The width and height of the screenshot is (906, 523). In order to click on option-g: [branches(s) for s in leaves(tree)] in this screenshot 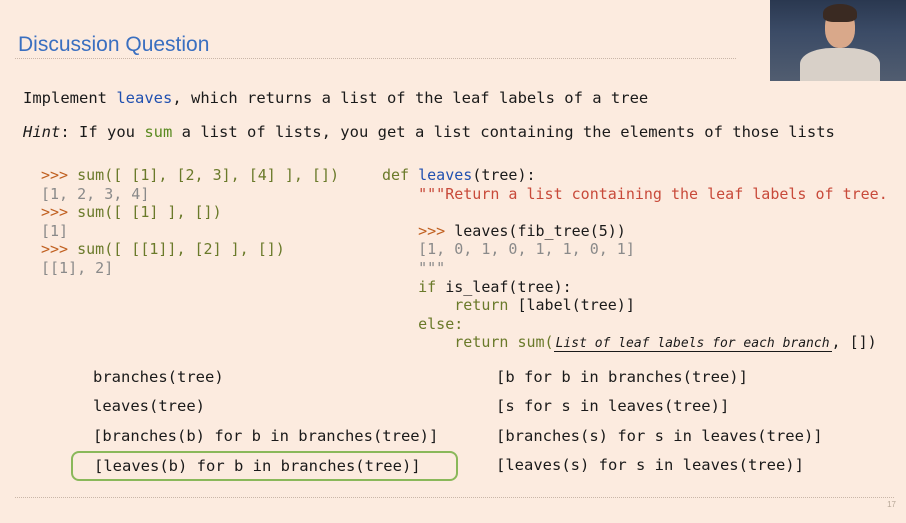, I will do `click(659, 436)`.